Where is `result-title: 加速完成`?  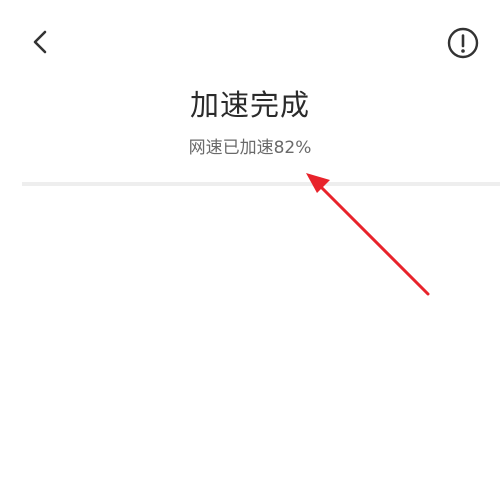 result-title: 加速完成 is located at coordinates (249, 105).